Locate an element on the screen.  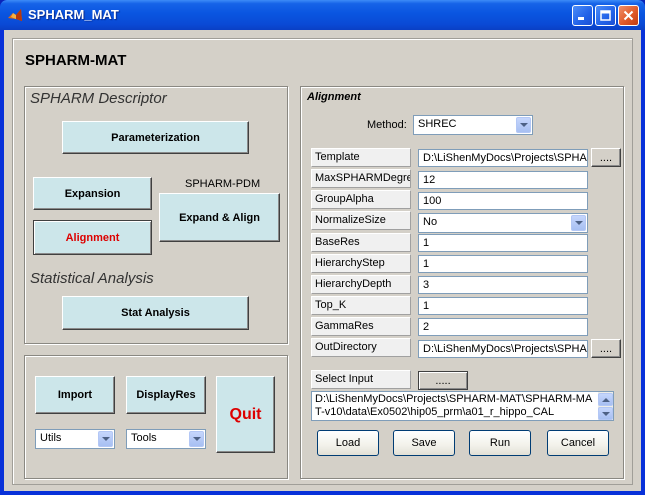
maxspharmdegree-field: 12 is located at coordinates (503, 180).